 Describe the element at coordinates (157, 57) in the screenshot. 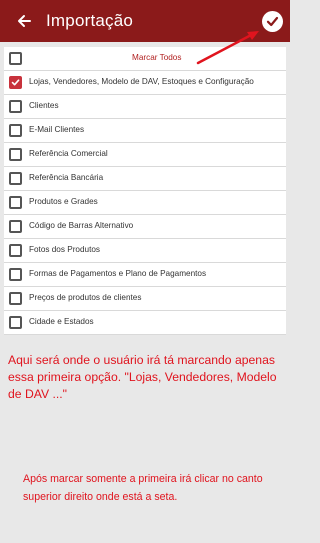

I see `select-all-label: Marcar Todos` at that location.